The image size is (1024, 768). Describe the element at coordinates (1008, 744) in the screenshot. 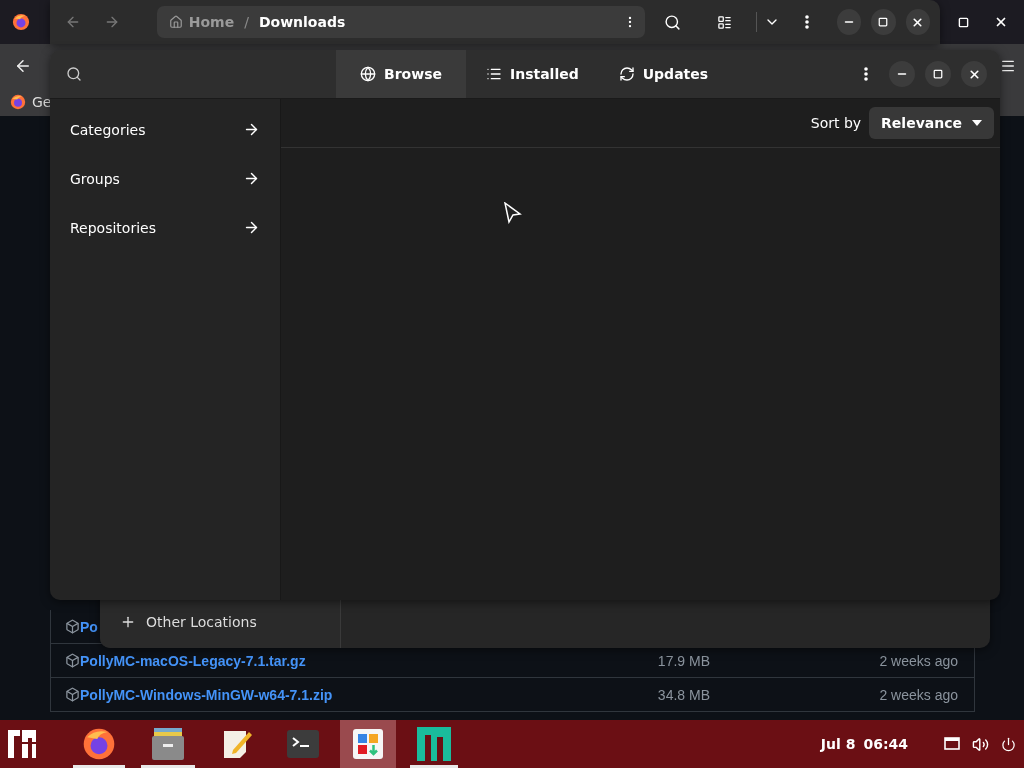

I see `power-icon` at that location.